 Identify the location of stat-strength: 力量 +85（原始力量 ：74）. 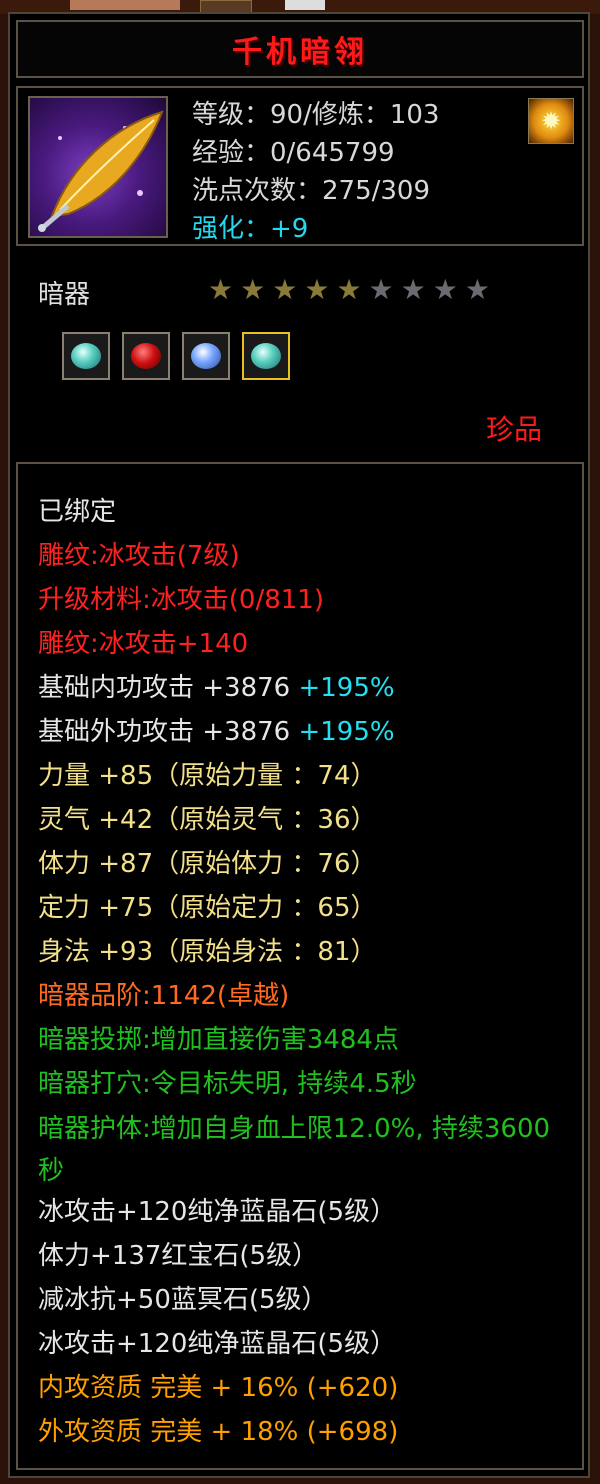
(207, 776).